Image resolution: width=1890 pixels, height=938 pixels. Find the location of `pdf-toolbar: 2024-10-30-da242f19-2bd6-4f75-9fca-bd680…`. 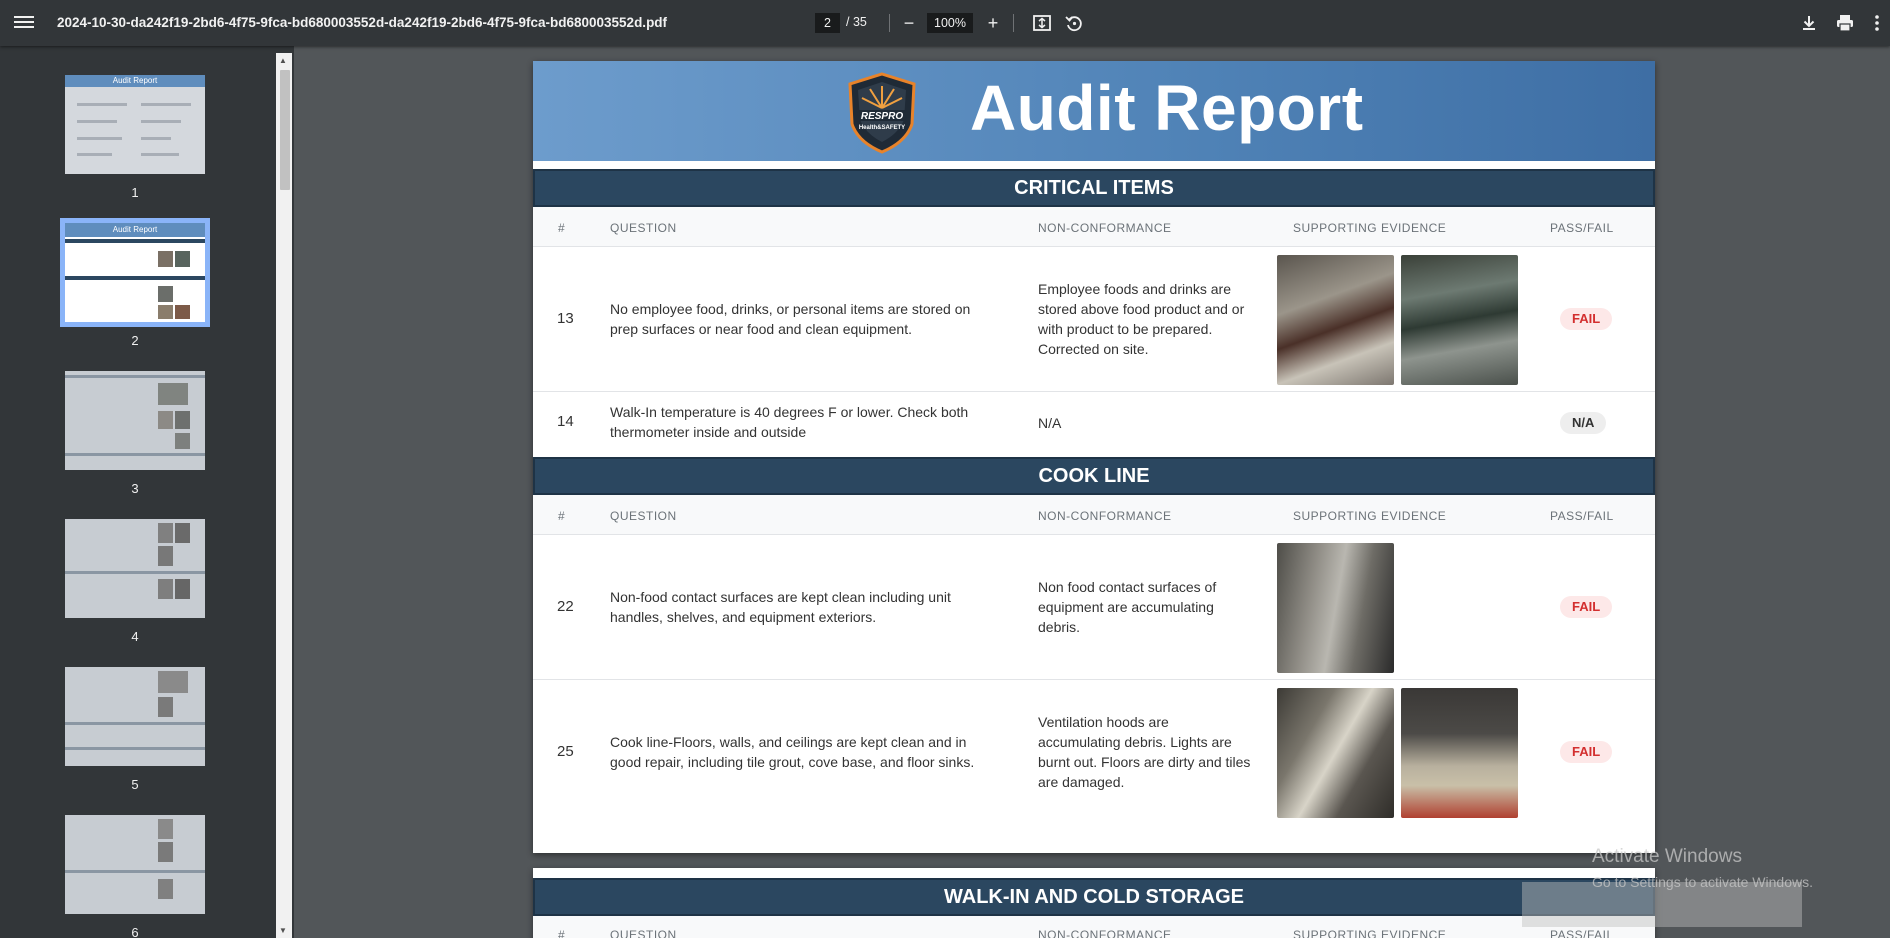

pdf-toolbar: 2024-10-30-da242f19-2bd6-4f75-9fca-bd680… is located at coordinates (945, 23).